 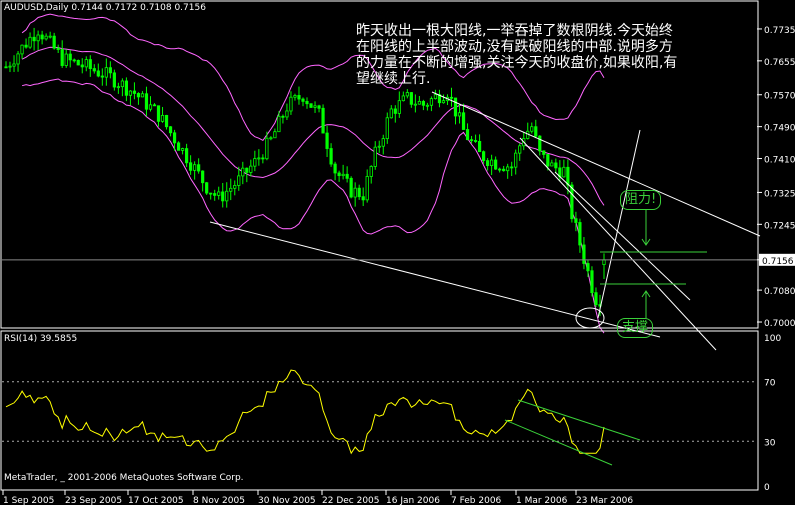 What do you see at coordinates (604, 500) in the screenshot?
I see `time-label: 23 Mar 2006` at bounding box center [604, 500].